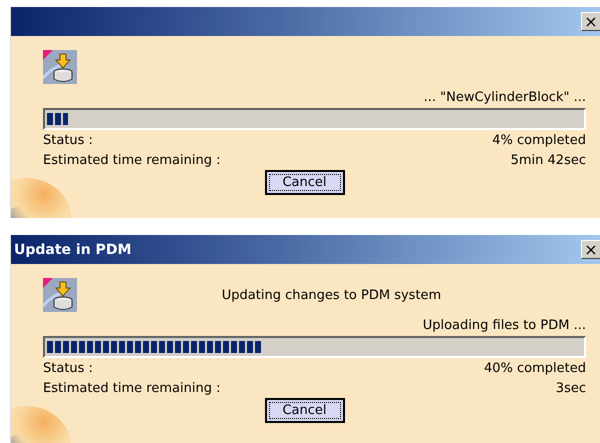 This screenshot has height=443, width=600. Describe the element at coordinates (539, 140) in the screenshot. I see `status-value: 4% completed` at that location.